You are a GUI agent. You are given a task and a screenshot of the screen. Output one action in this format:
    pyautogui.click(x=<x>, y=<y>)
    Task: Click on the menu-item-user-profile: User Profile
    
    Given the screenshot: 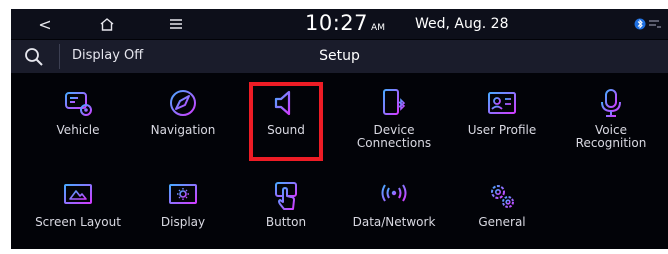 What is the action you would take?
    pyautogui.click(x=502, y=122)
    